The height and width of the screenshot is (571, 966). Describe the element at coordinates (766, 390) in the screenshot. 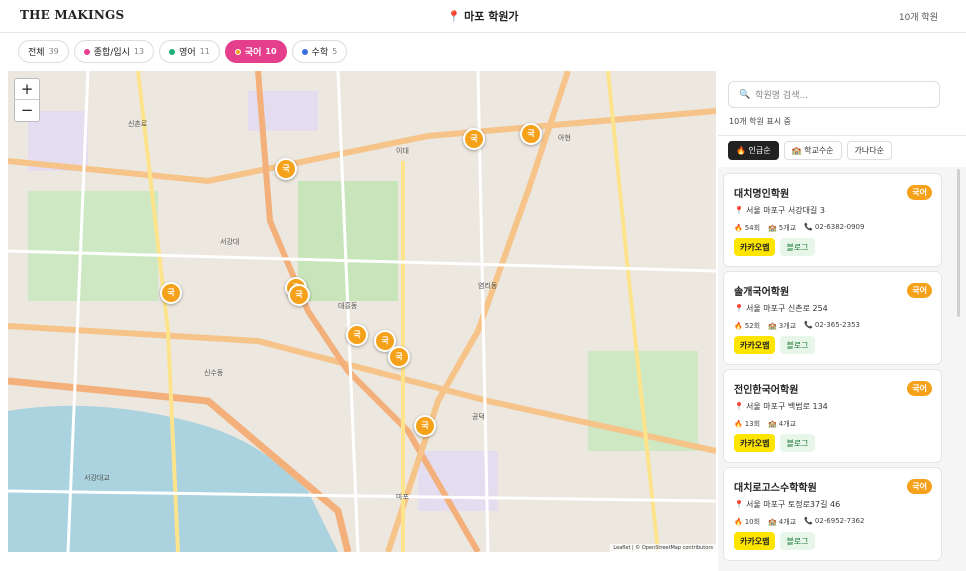

I see `academy-name: 전인한국어학원` at that location.